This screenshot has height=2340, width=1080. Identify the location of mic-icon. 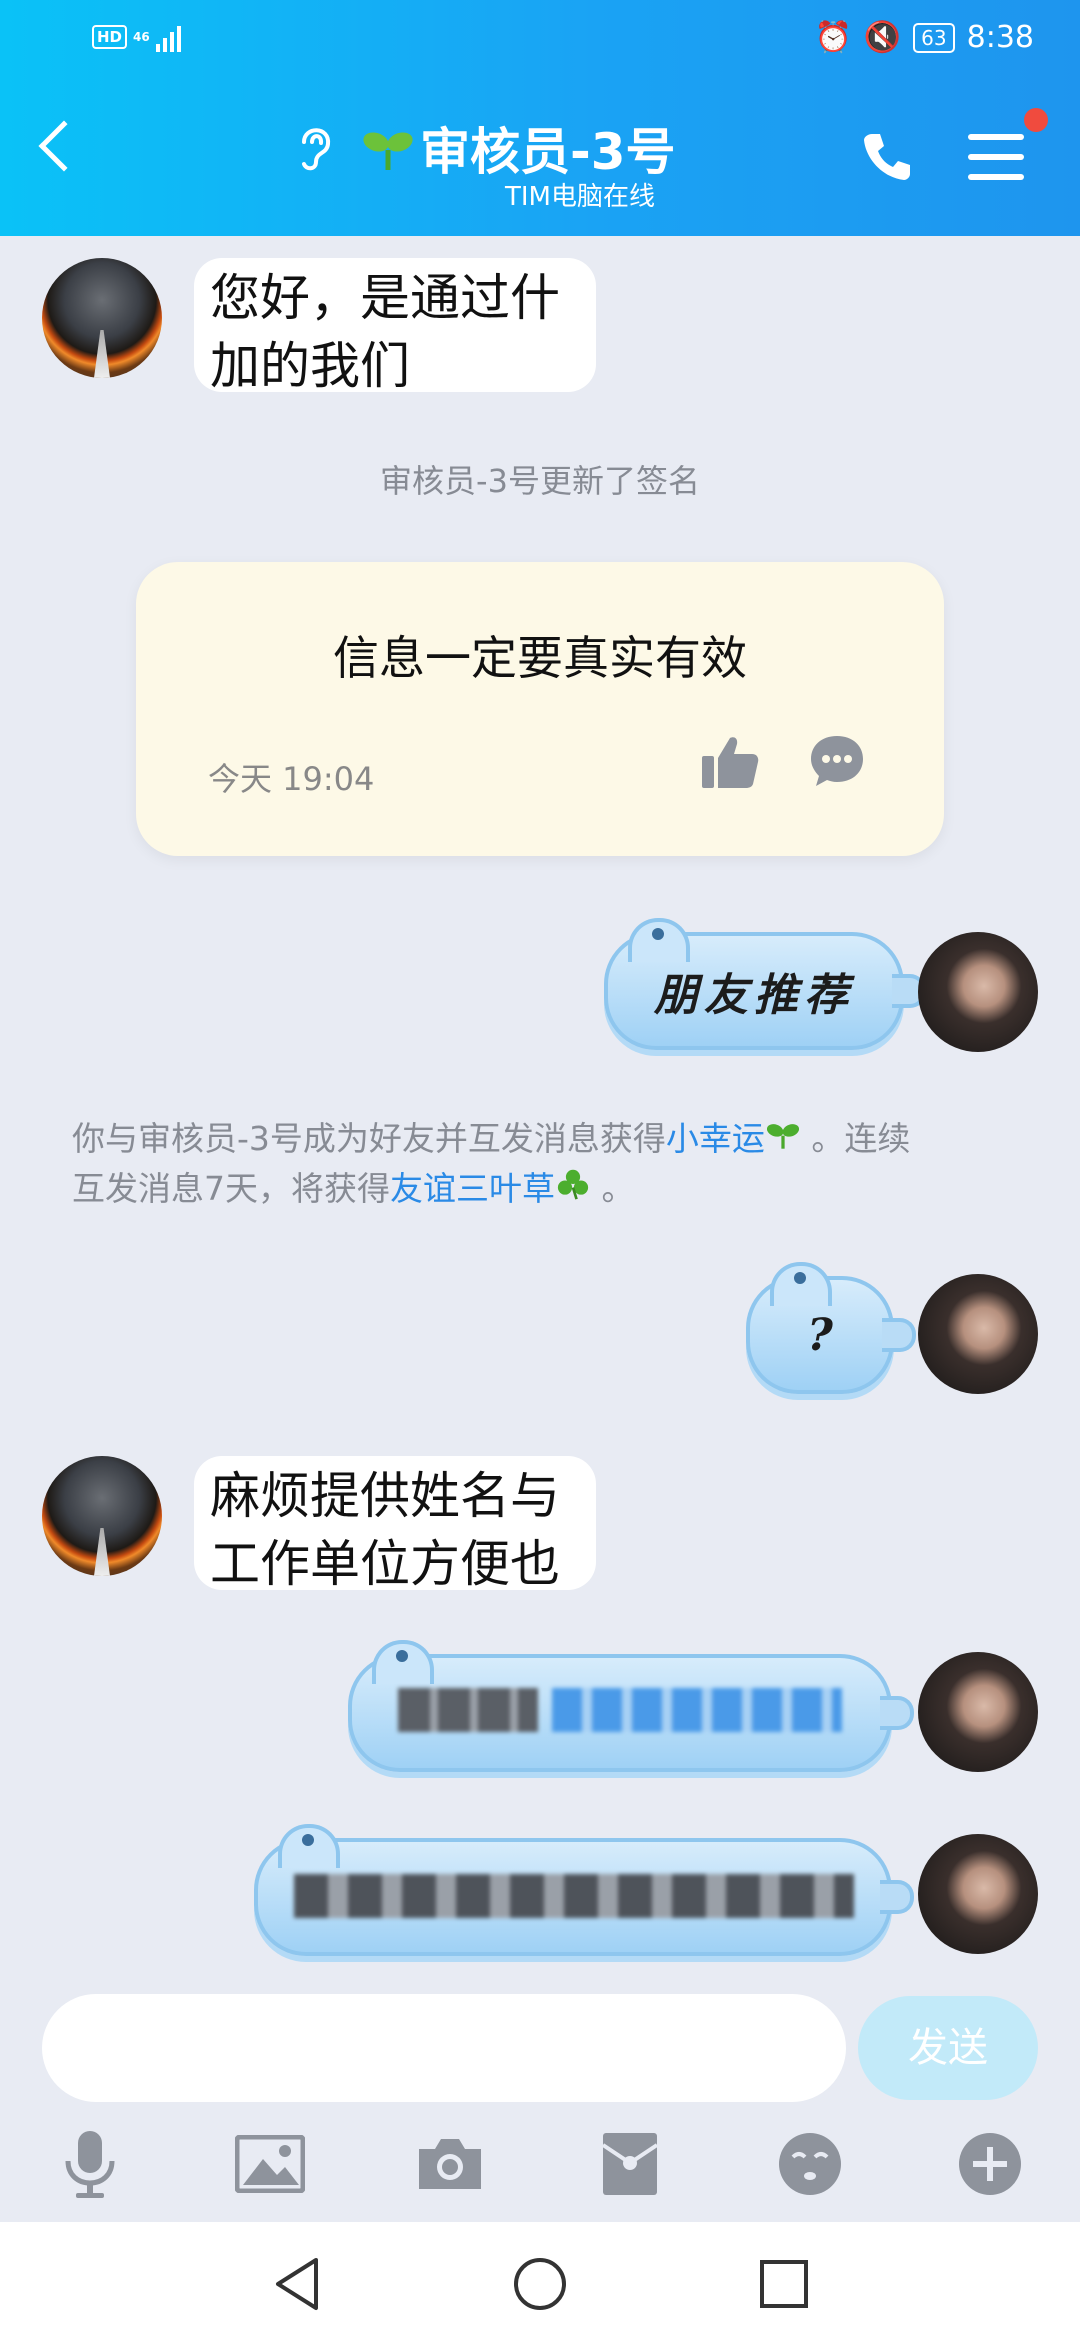
(90, 2164).